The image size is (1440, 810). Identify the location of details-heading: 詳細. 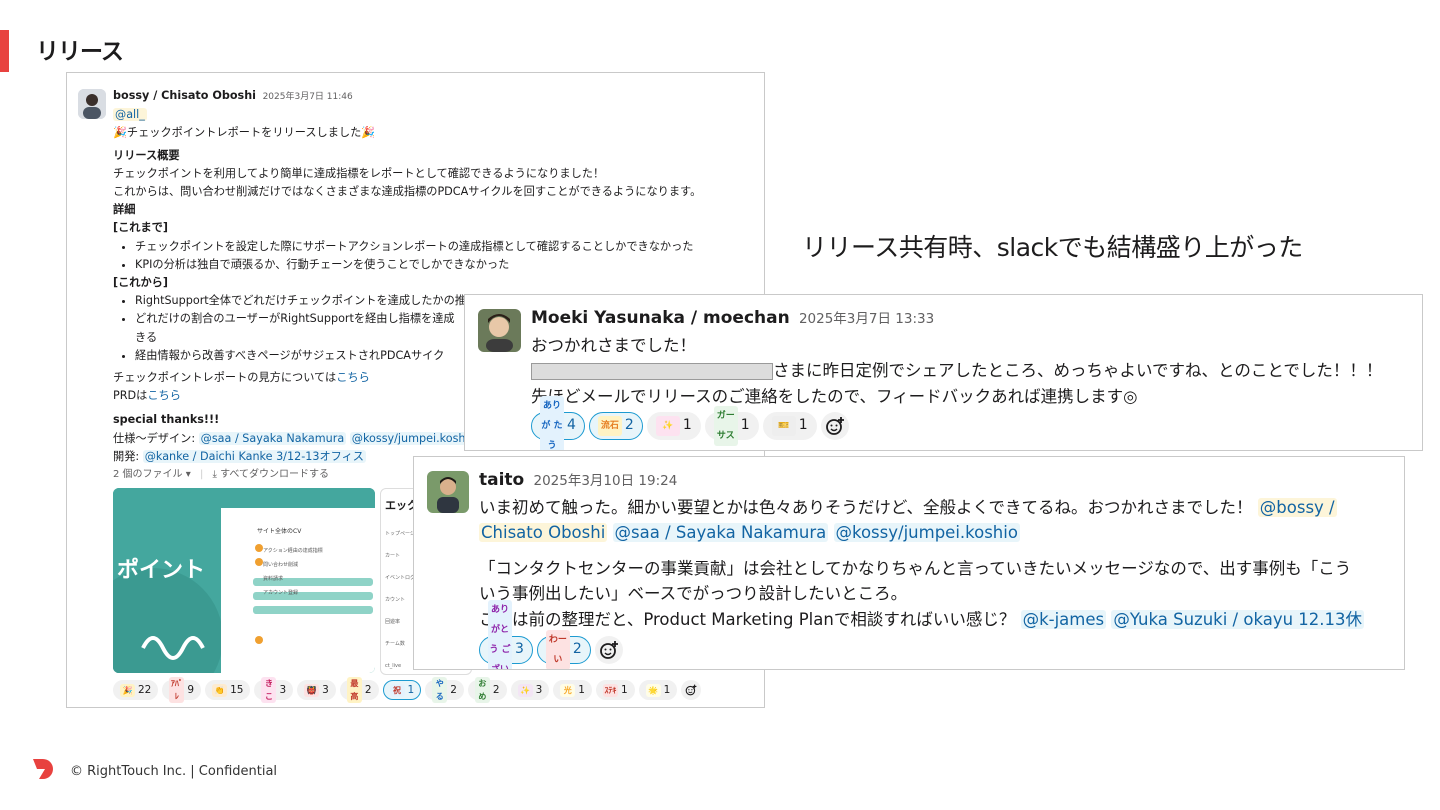
(124, 210).